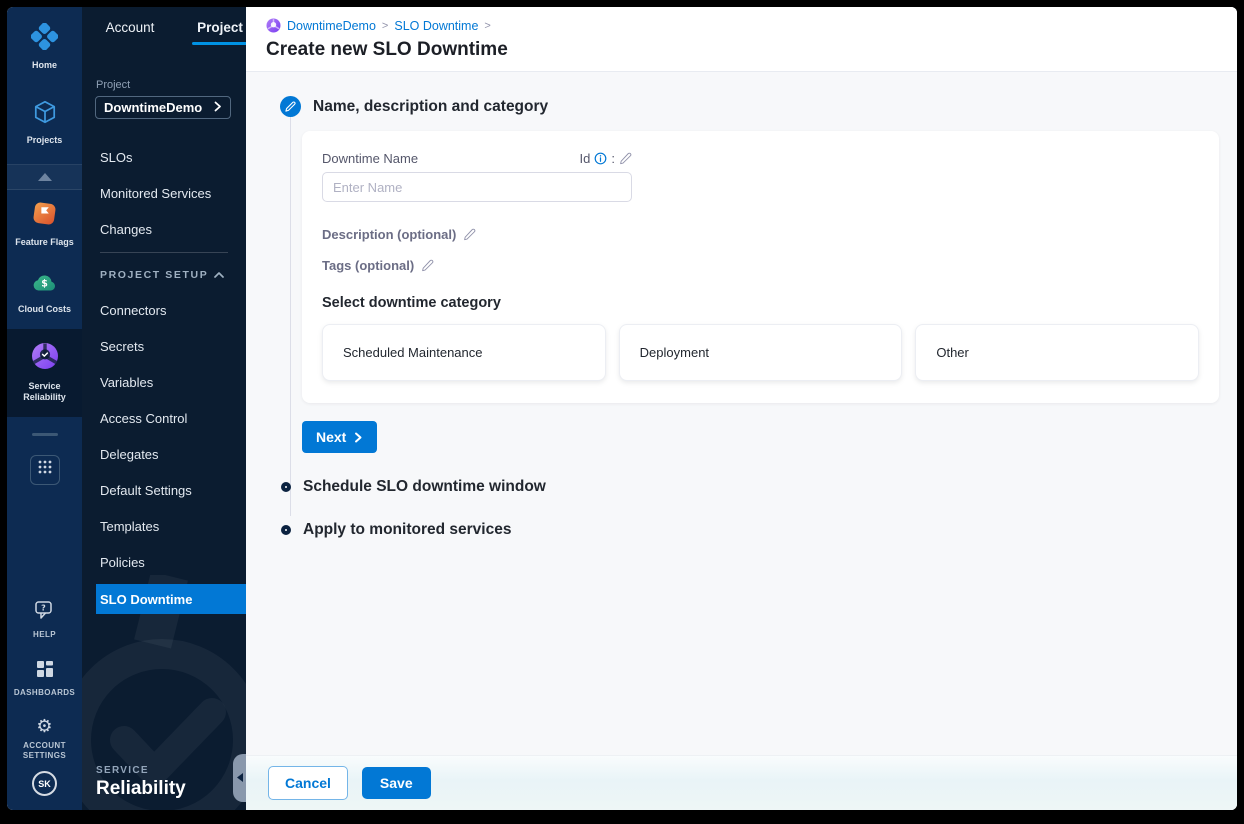 The width and height of the screenshot is (1244, 824). I want to click on collapse-left-icon, so click(239, 778).